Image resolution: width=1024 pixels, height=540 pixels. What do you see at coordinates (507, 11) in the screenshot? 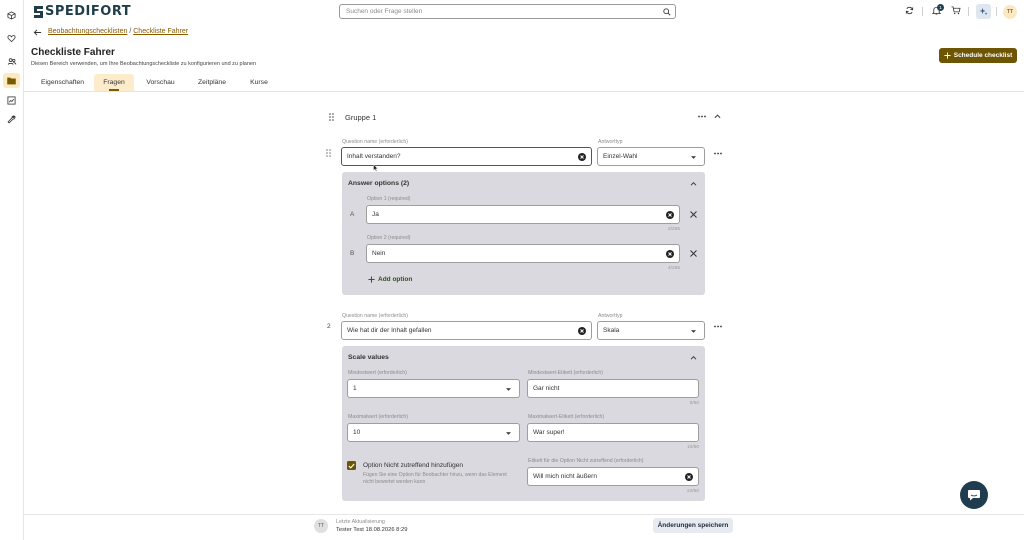
I see `global-search: Suchen oder Frage stellen` at bounding box center [507, 11].